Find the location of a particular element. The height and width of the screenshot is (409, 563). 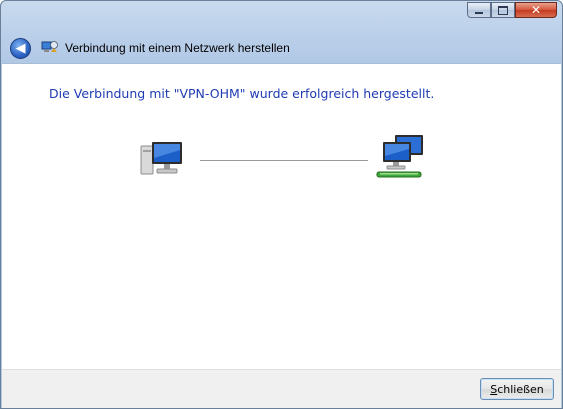

wizard-footer: Schließen is located at coordinates (281, 388).